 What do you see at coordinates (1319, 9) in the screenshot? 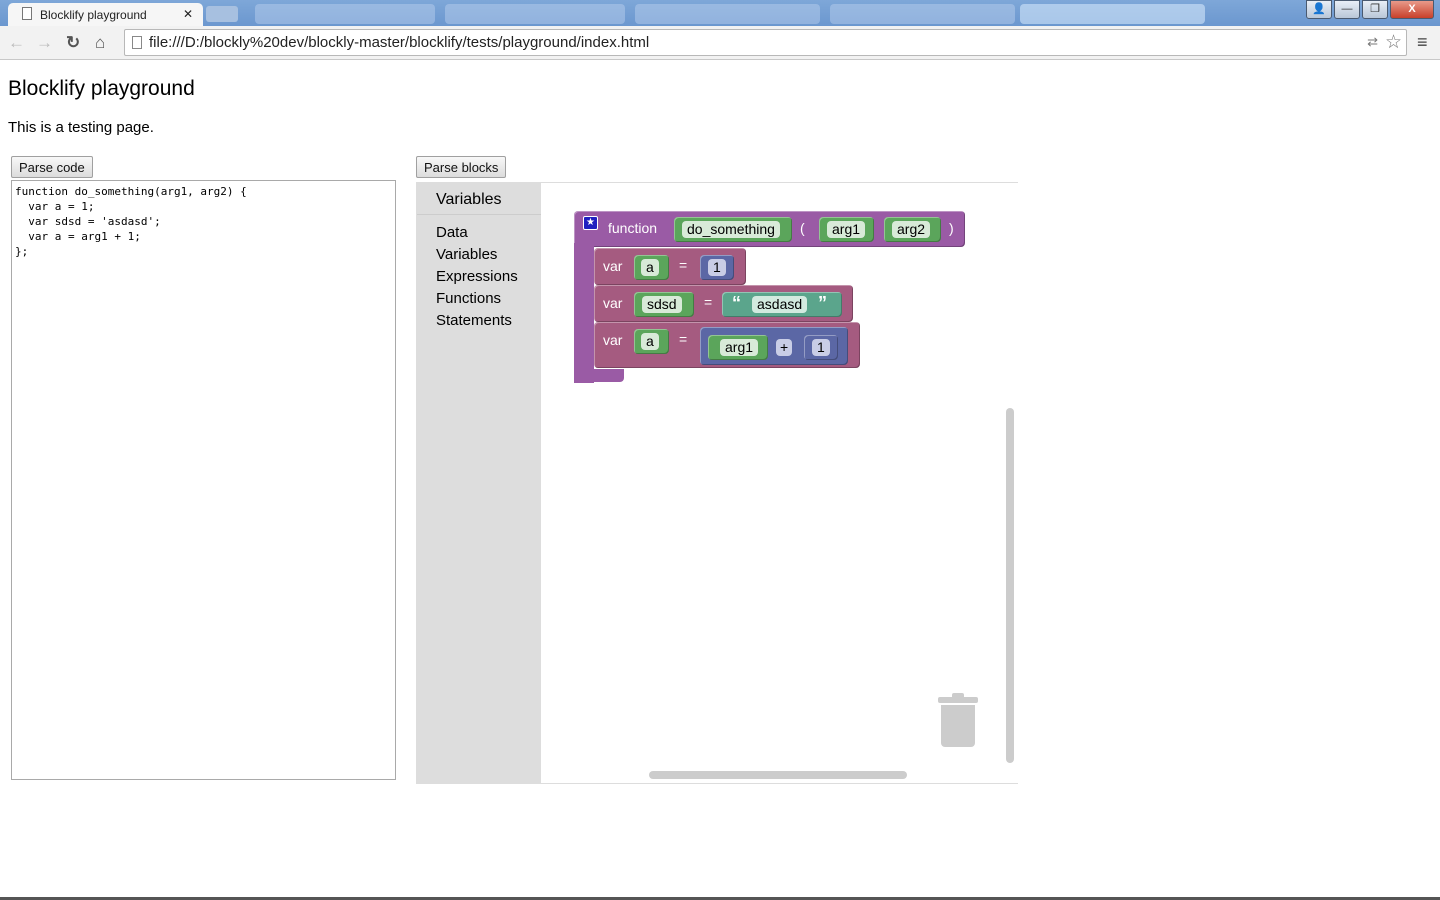
I see `user-icon: 👤` at bounding box center [1319, 9].